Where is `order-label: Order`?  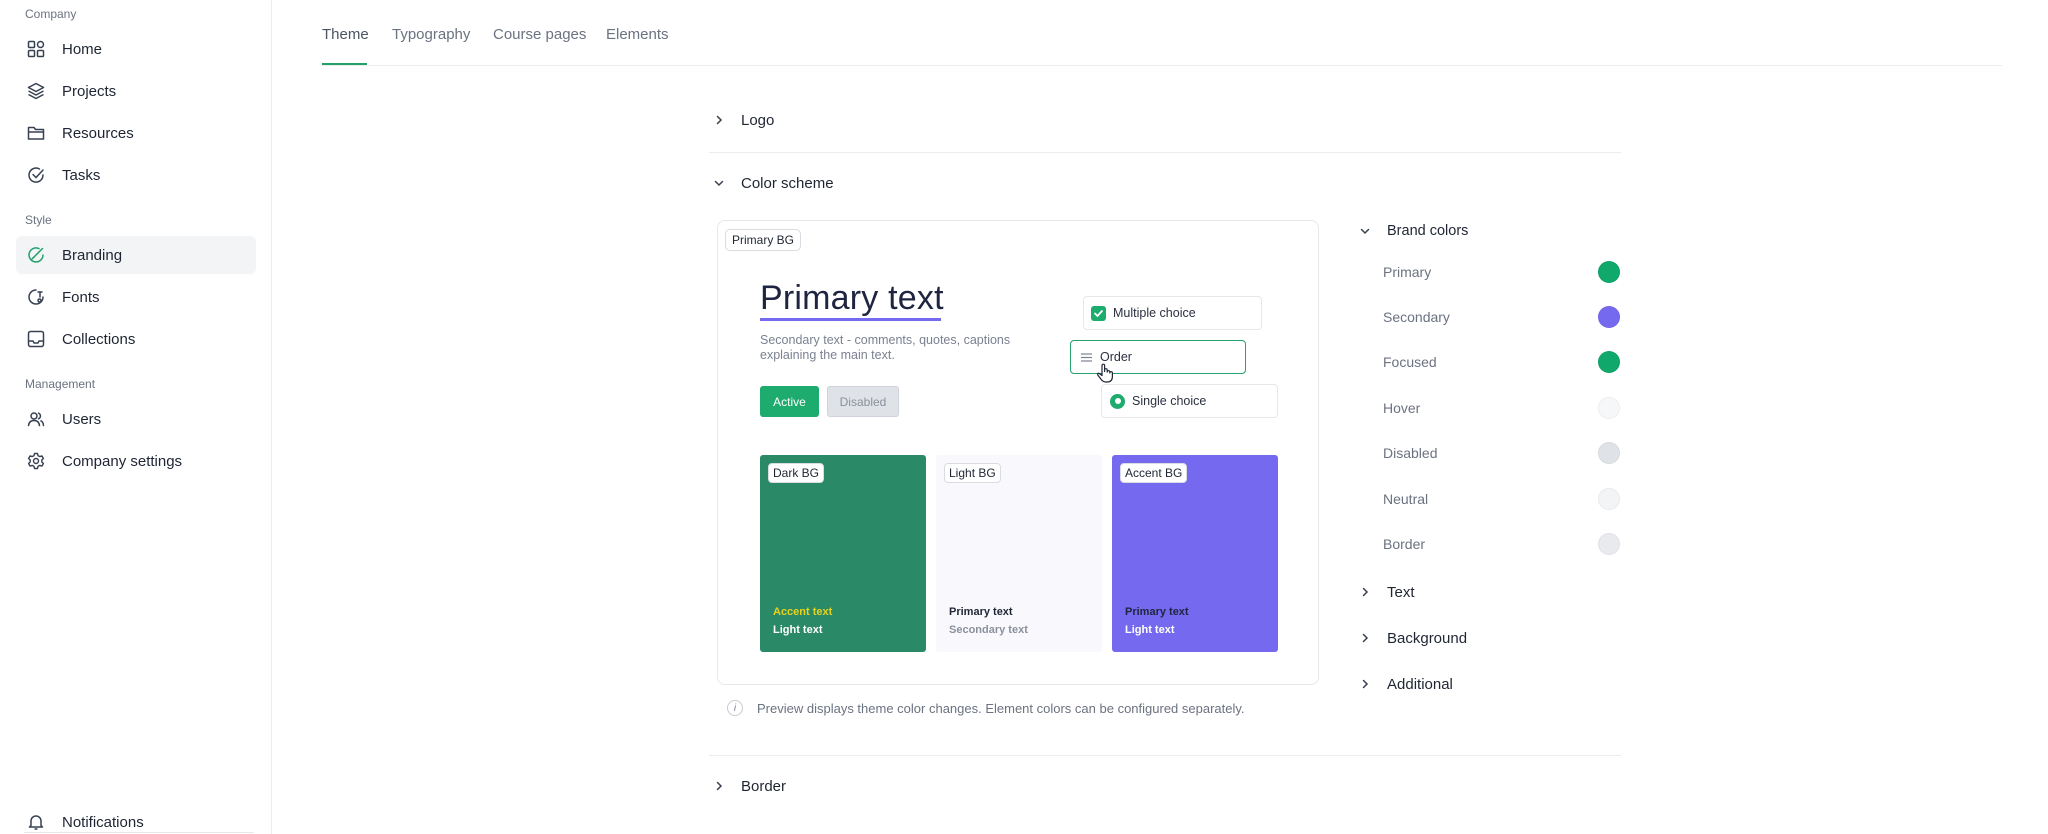 order-label: Order is located at coordinates (1116, 357).